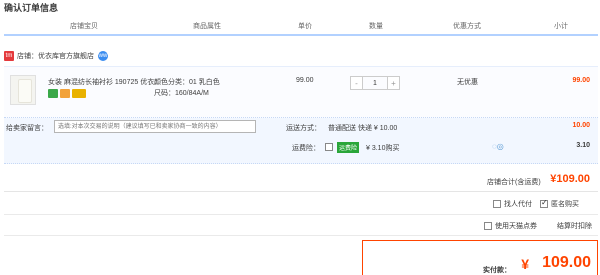  I want to click on credit-card-badge-icon, so click(79, 93).